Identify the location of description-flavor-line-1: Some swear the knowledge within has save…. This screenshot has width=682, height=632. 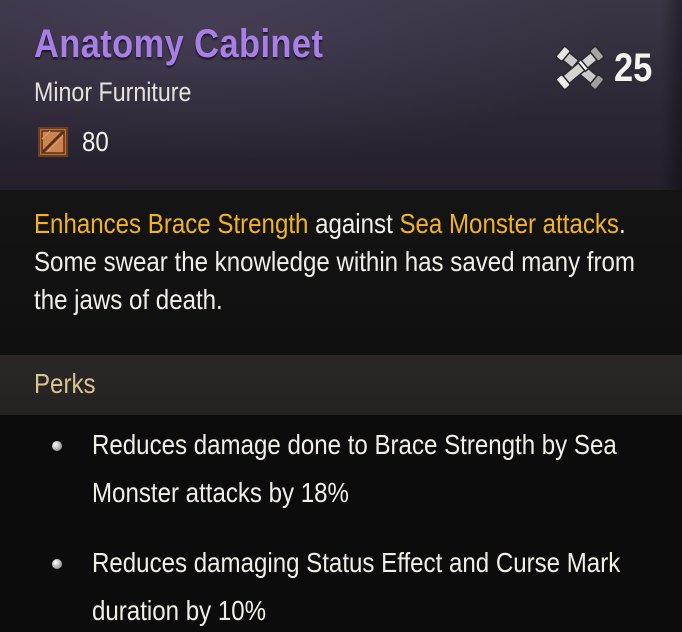
(334, 261).